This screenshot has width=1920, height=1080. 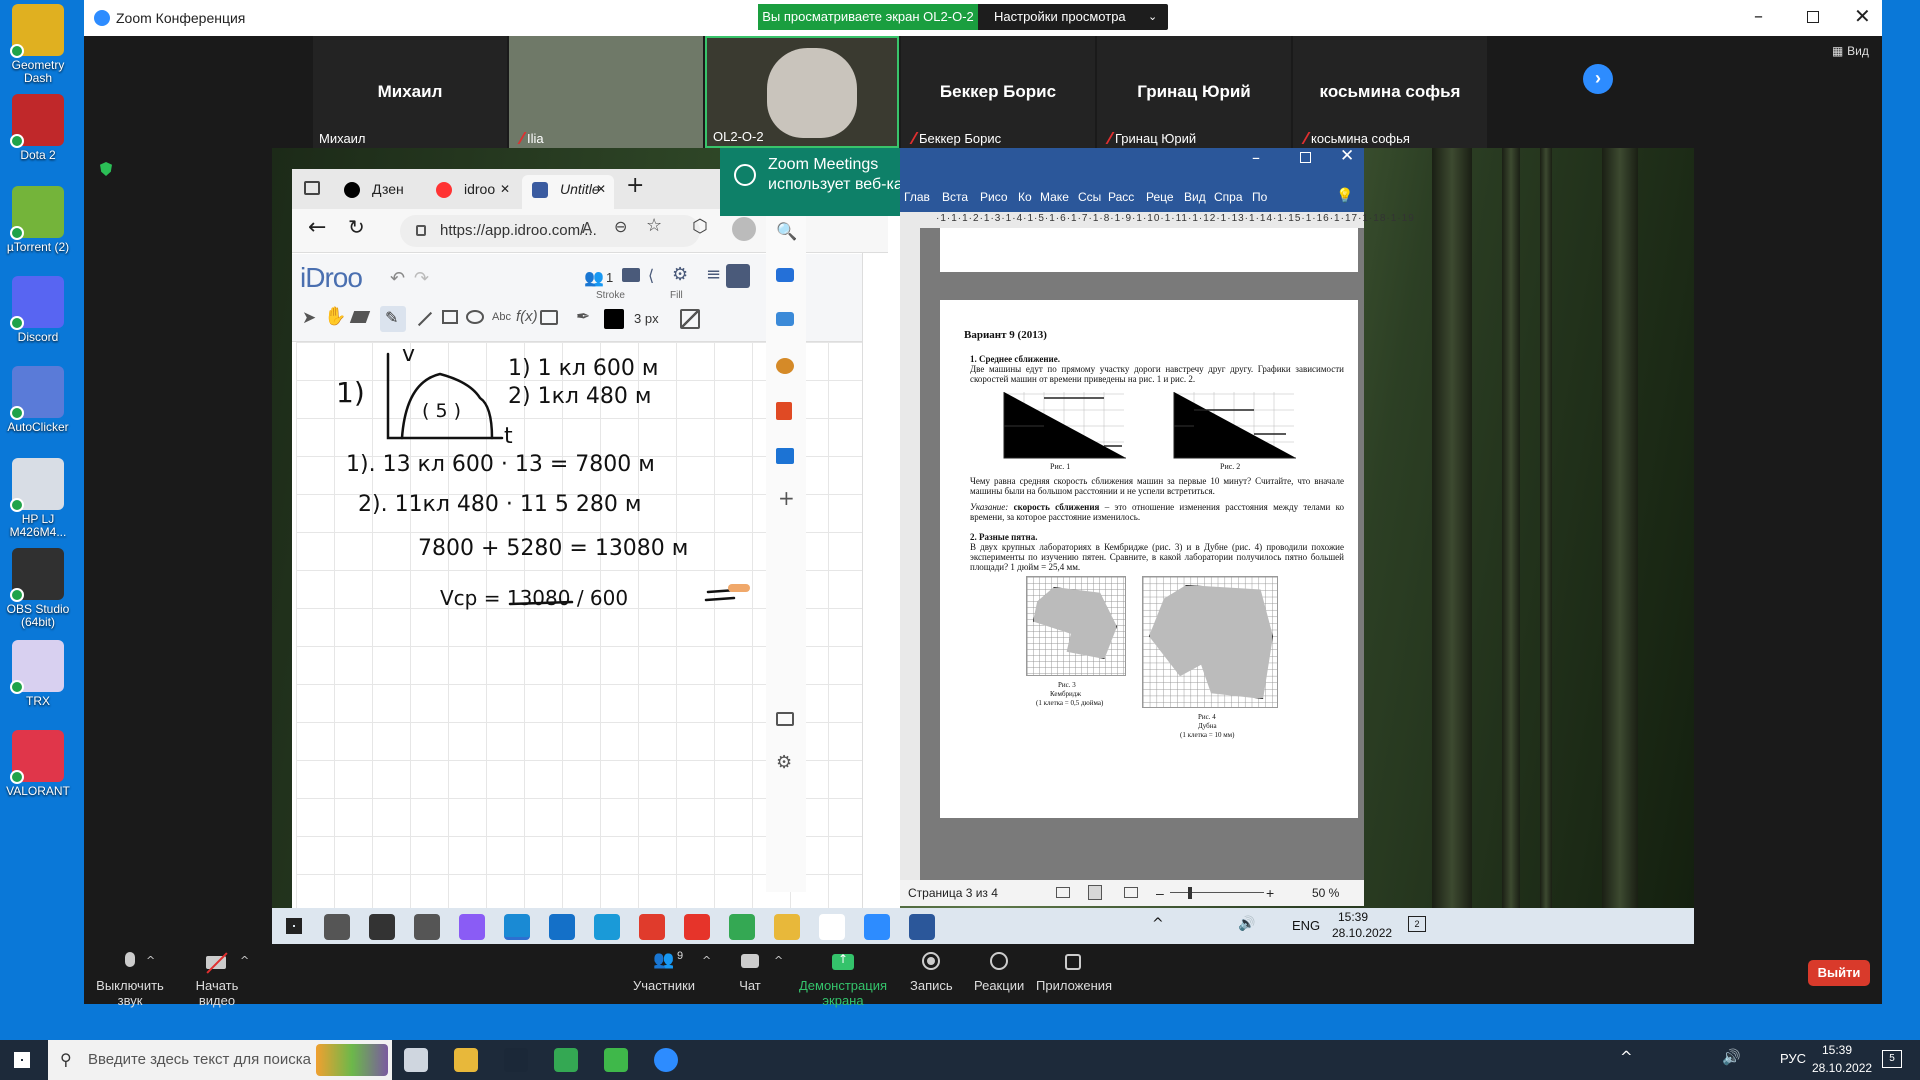 I want to click on zoom-out-button: –, so click(x=1160, y=893).